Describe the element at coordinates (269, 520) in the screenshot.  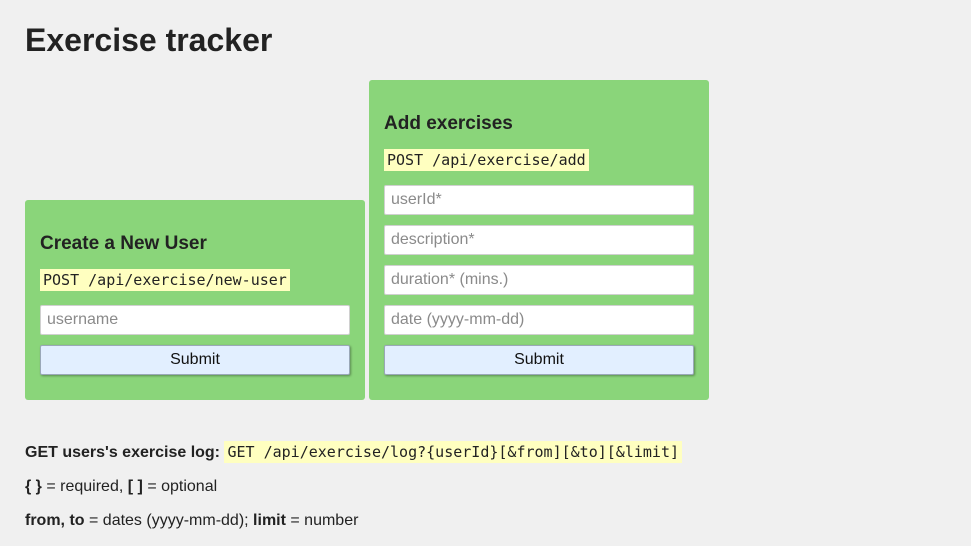
I see `limit-label: limit` at that location.